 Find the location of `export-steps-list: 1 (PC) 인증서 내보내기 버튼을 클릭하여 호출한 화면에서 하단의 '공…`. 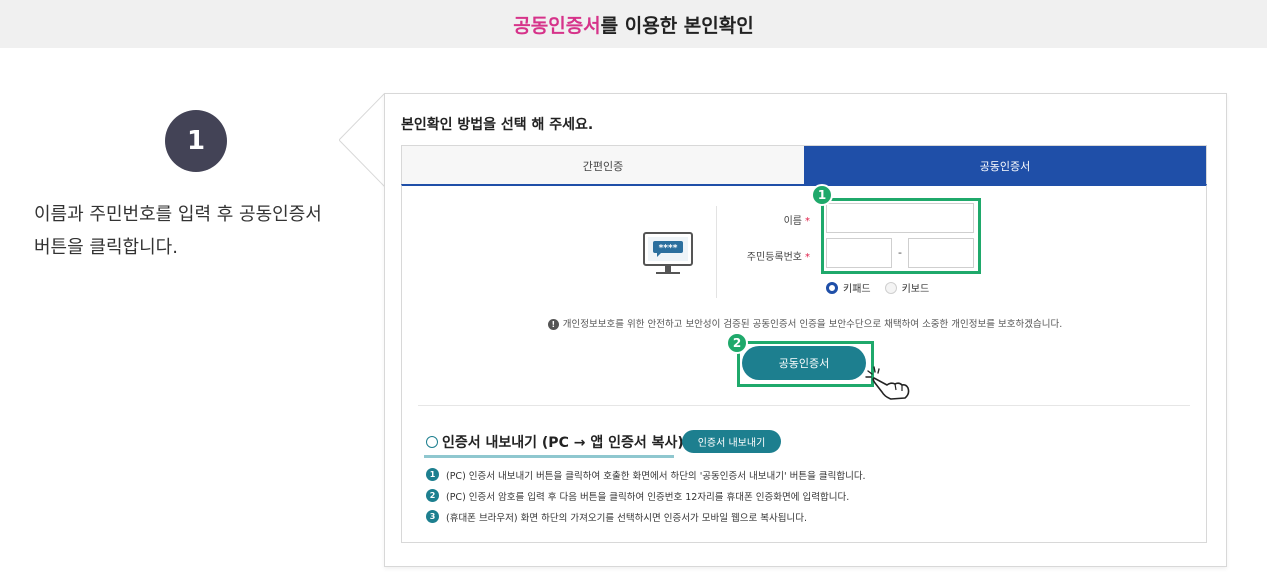

export-steps-list: 1 (PC) 인증서 내보내기 버튼을 클릭하여 호출한 화면에서 하단의 '공… is located at coordinates (646, 495).